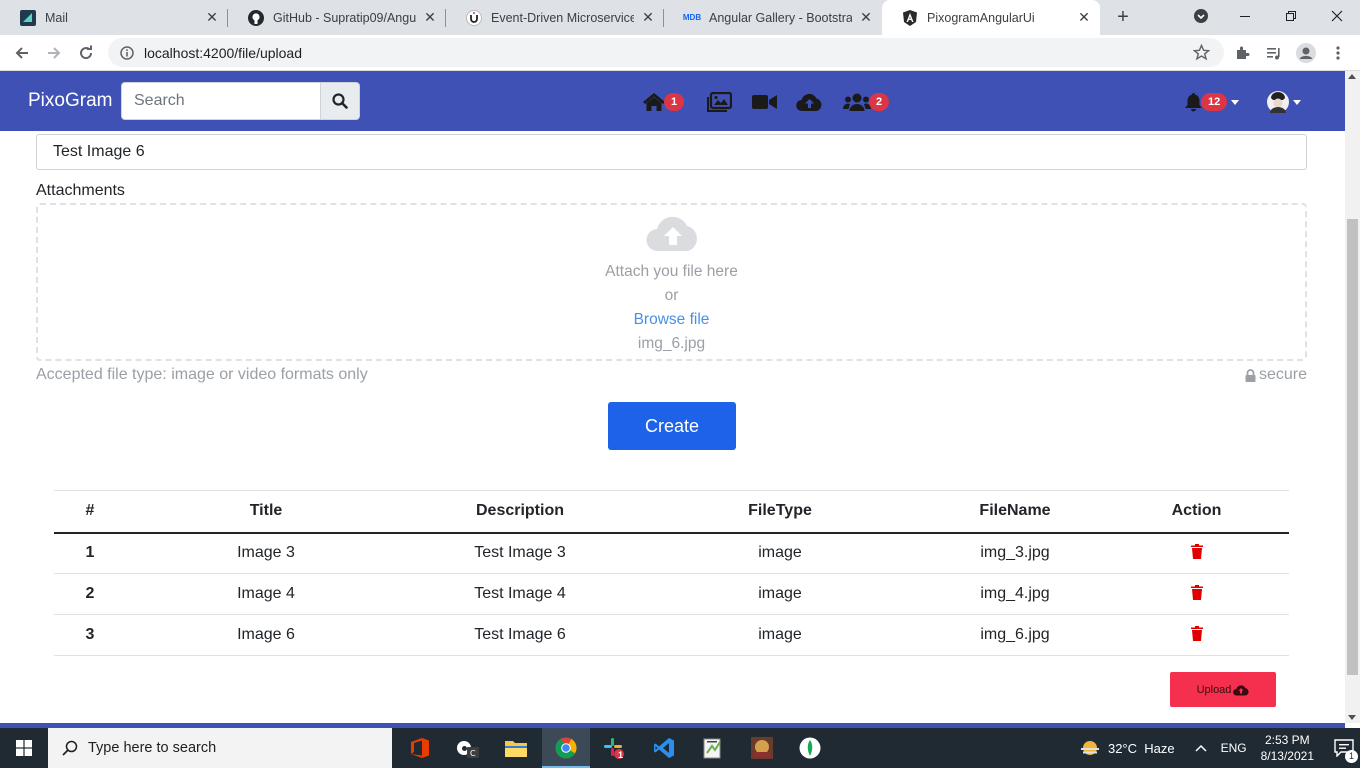 This screenshot has height=768, width=1360. What do you see at coordinates (1090, 748) in the screenshot?
I see `weather-icon` at bounding box center [1090, 748].